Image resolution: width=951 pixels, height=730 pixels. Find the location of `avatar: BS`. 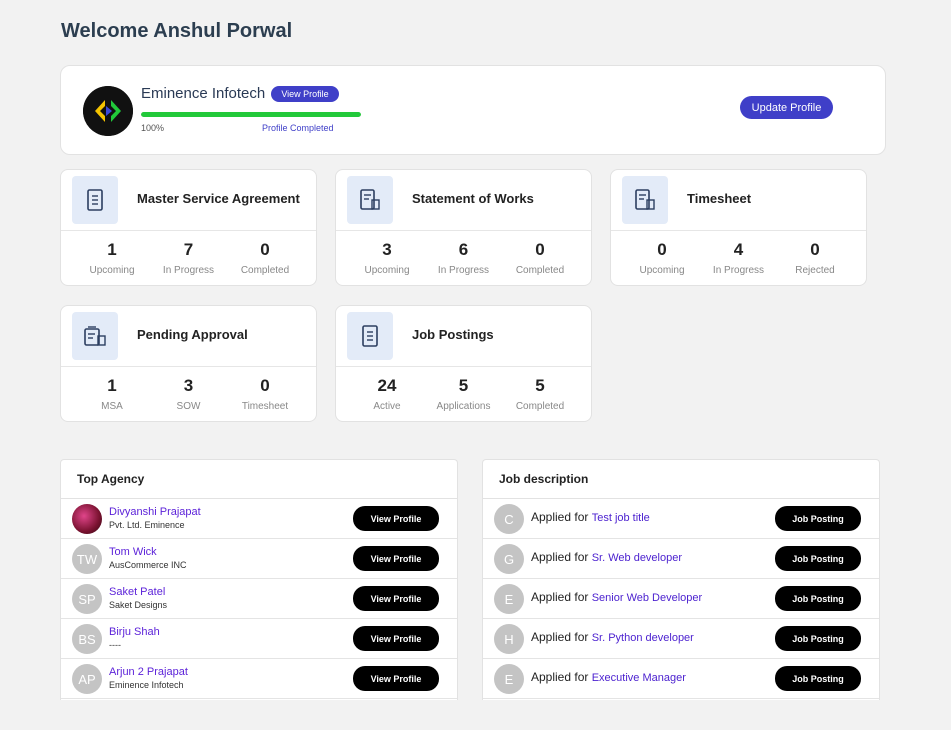

avatar: BS is located at coordinates (87, 639).